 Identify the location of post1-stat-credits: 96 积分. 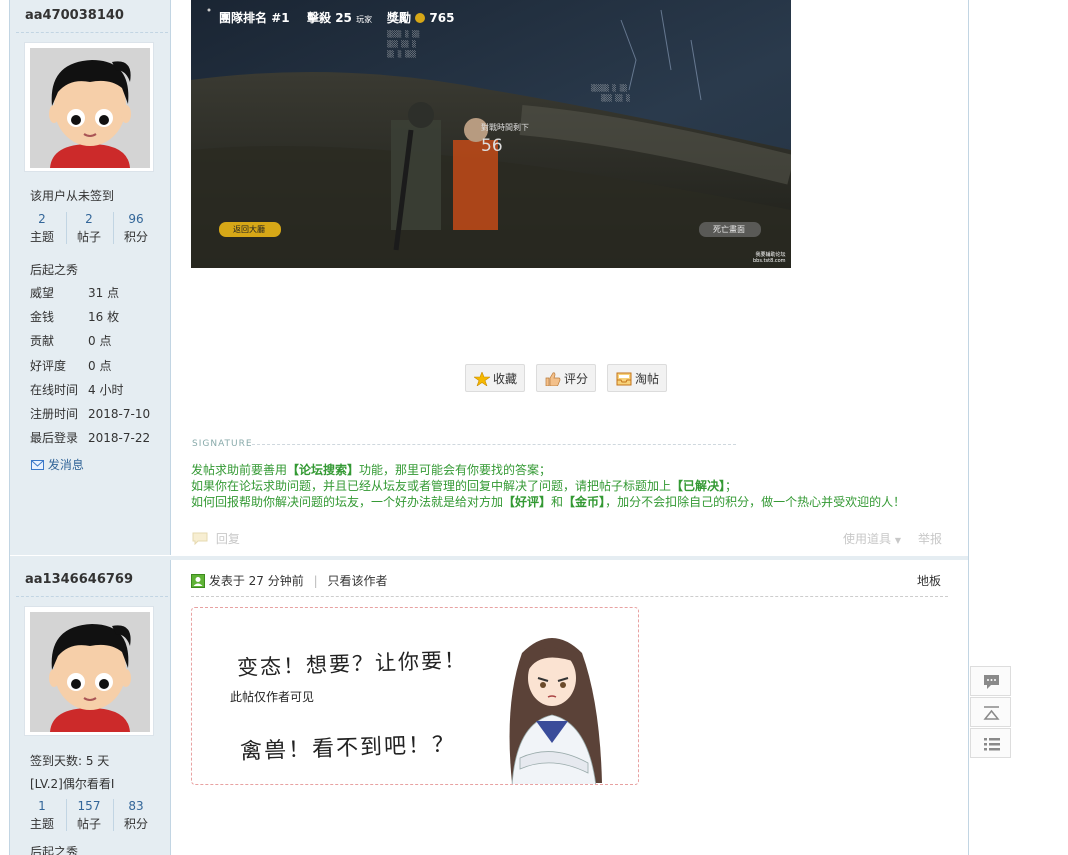
(136, 228).